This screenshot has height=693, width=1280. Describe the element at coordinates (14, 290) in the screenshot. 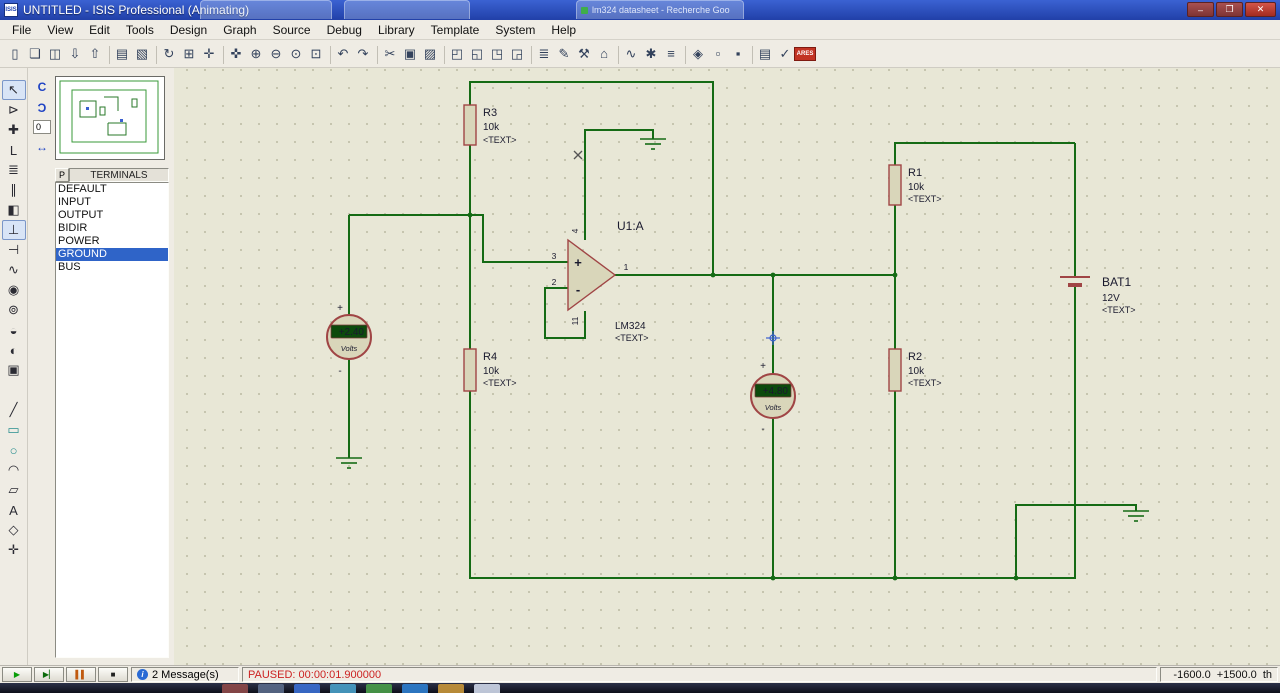

I see `tape-recorder-tool: ◉` at that location.